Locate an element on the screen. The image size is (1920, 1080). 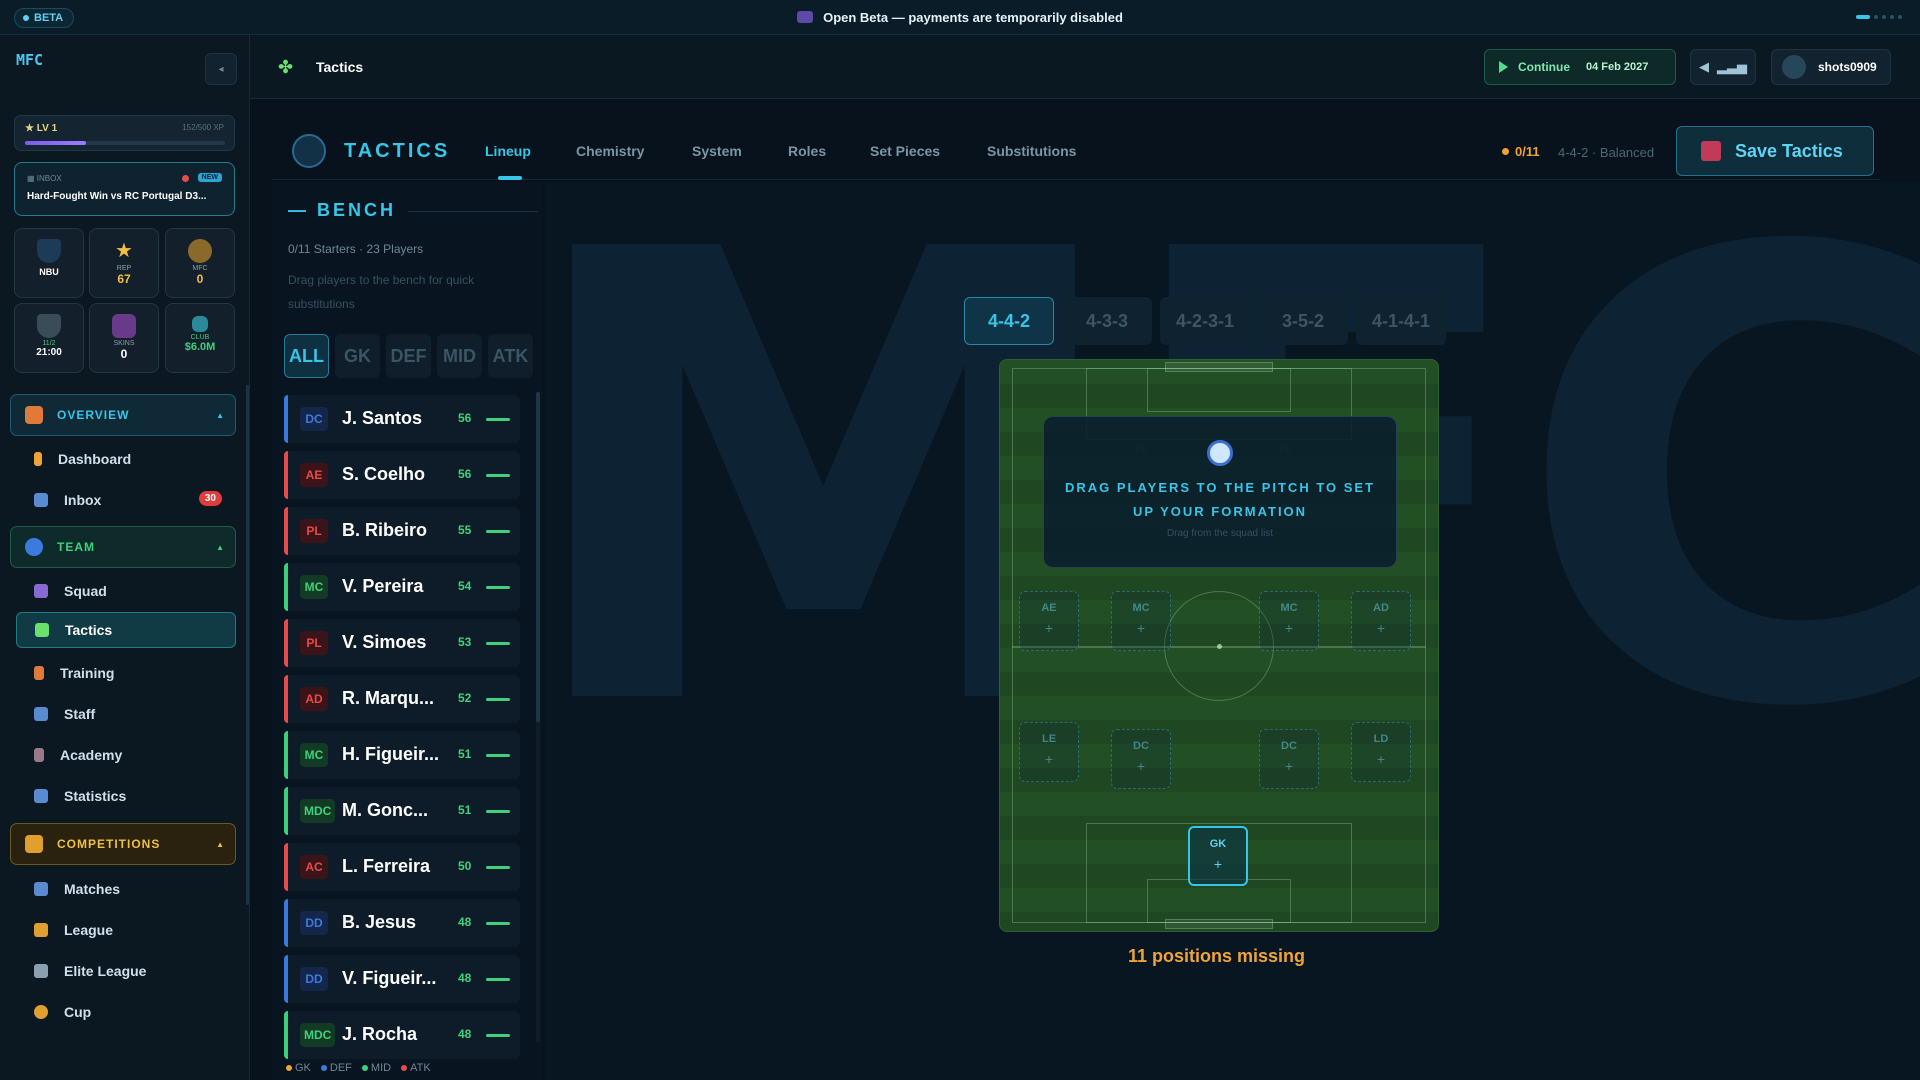
bench-player-row: MDC M. Gonc... 51 is located at coordinates (402, 811).